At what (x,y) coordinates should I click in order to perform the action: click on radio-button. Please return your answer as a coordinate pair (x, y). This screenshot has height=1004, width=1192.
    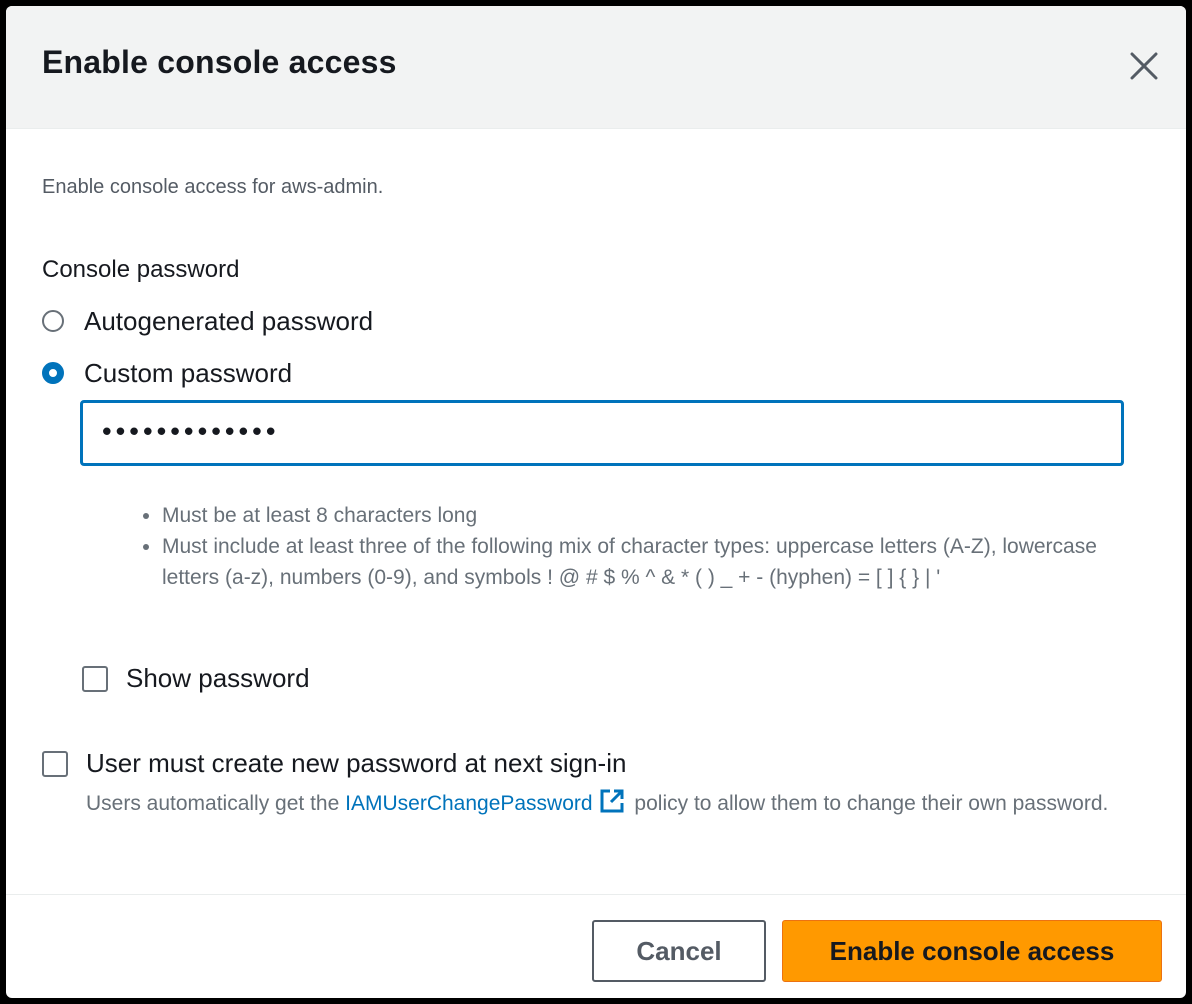
    Looking at the image, I should click on (53, 321).